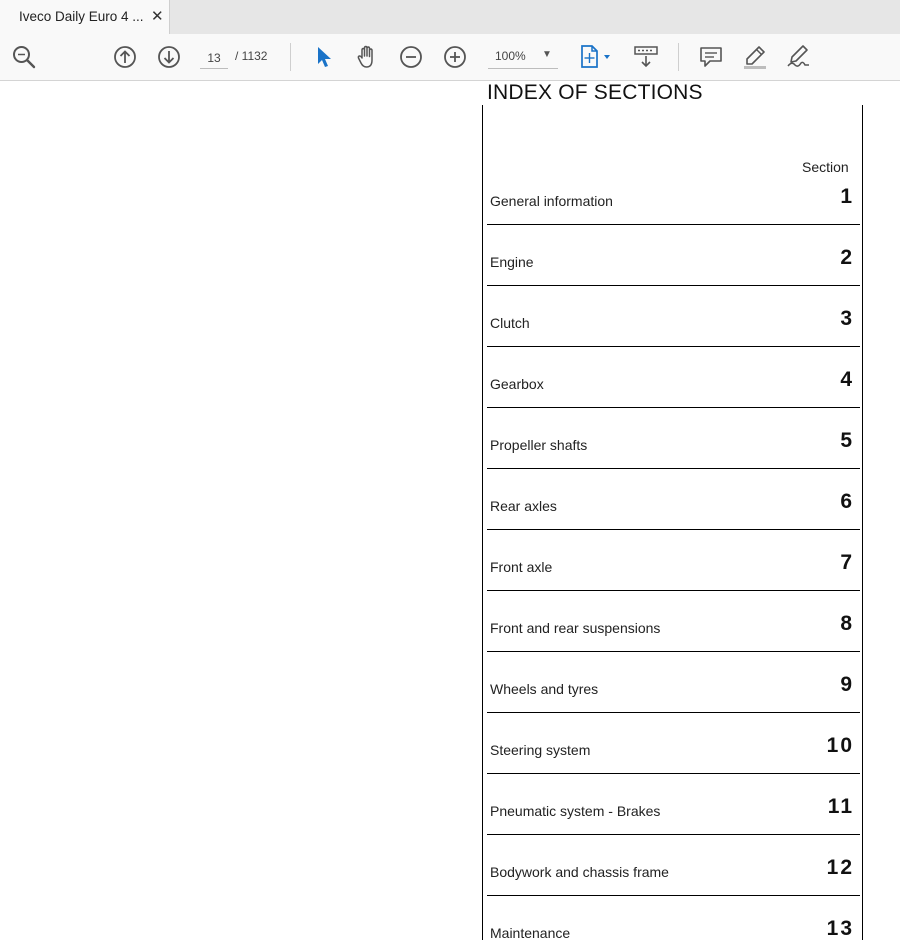 Image resolution: width=900 pixels, height=940 pixels. What do you see at coordinates (847, 684) in the screenshot?
I see `index-row-number: 9` at bounding box center [847, 684].